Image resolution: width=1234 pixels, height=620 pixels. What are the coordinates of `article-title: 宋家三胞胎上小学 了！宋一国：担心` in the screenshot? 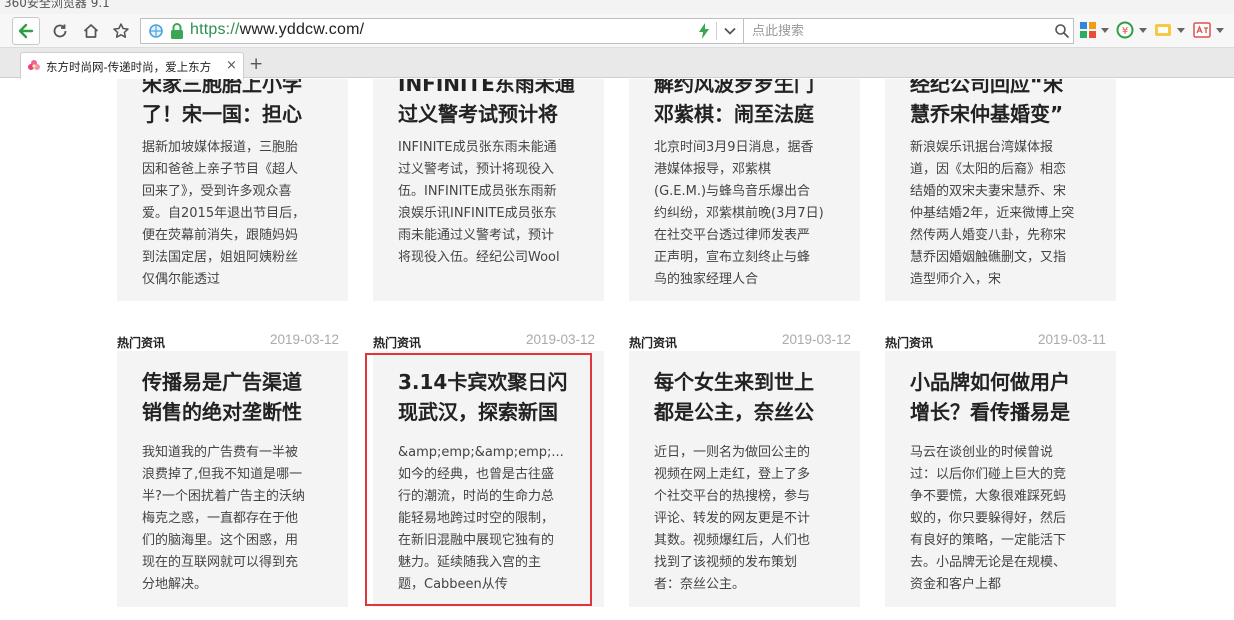 It's located at (237, 104).